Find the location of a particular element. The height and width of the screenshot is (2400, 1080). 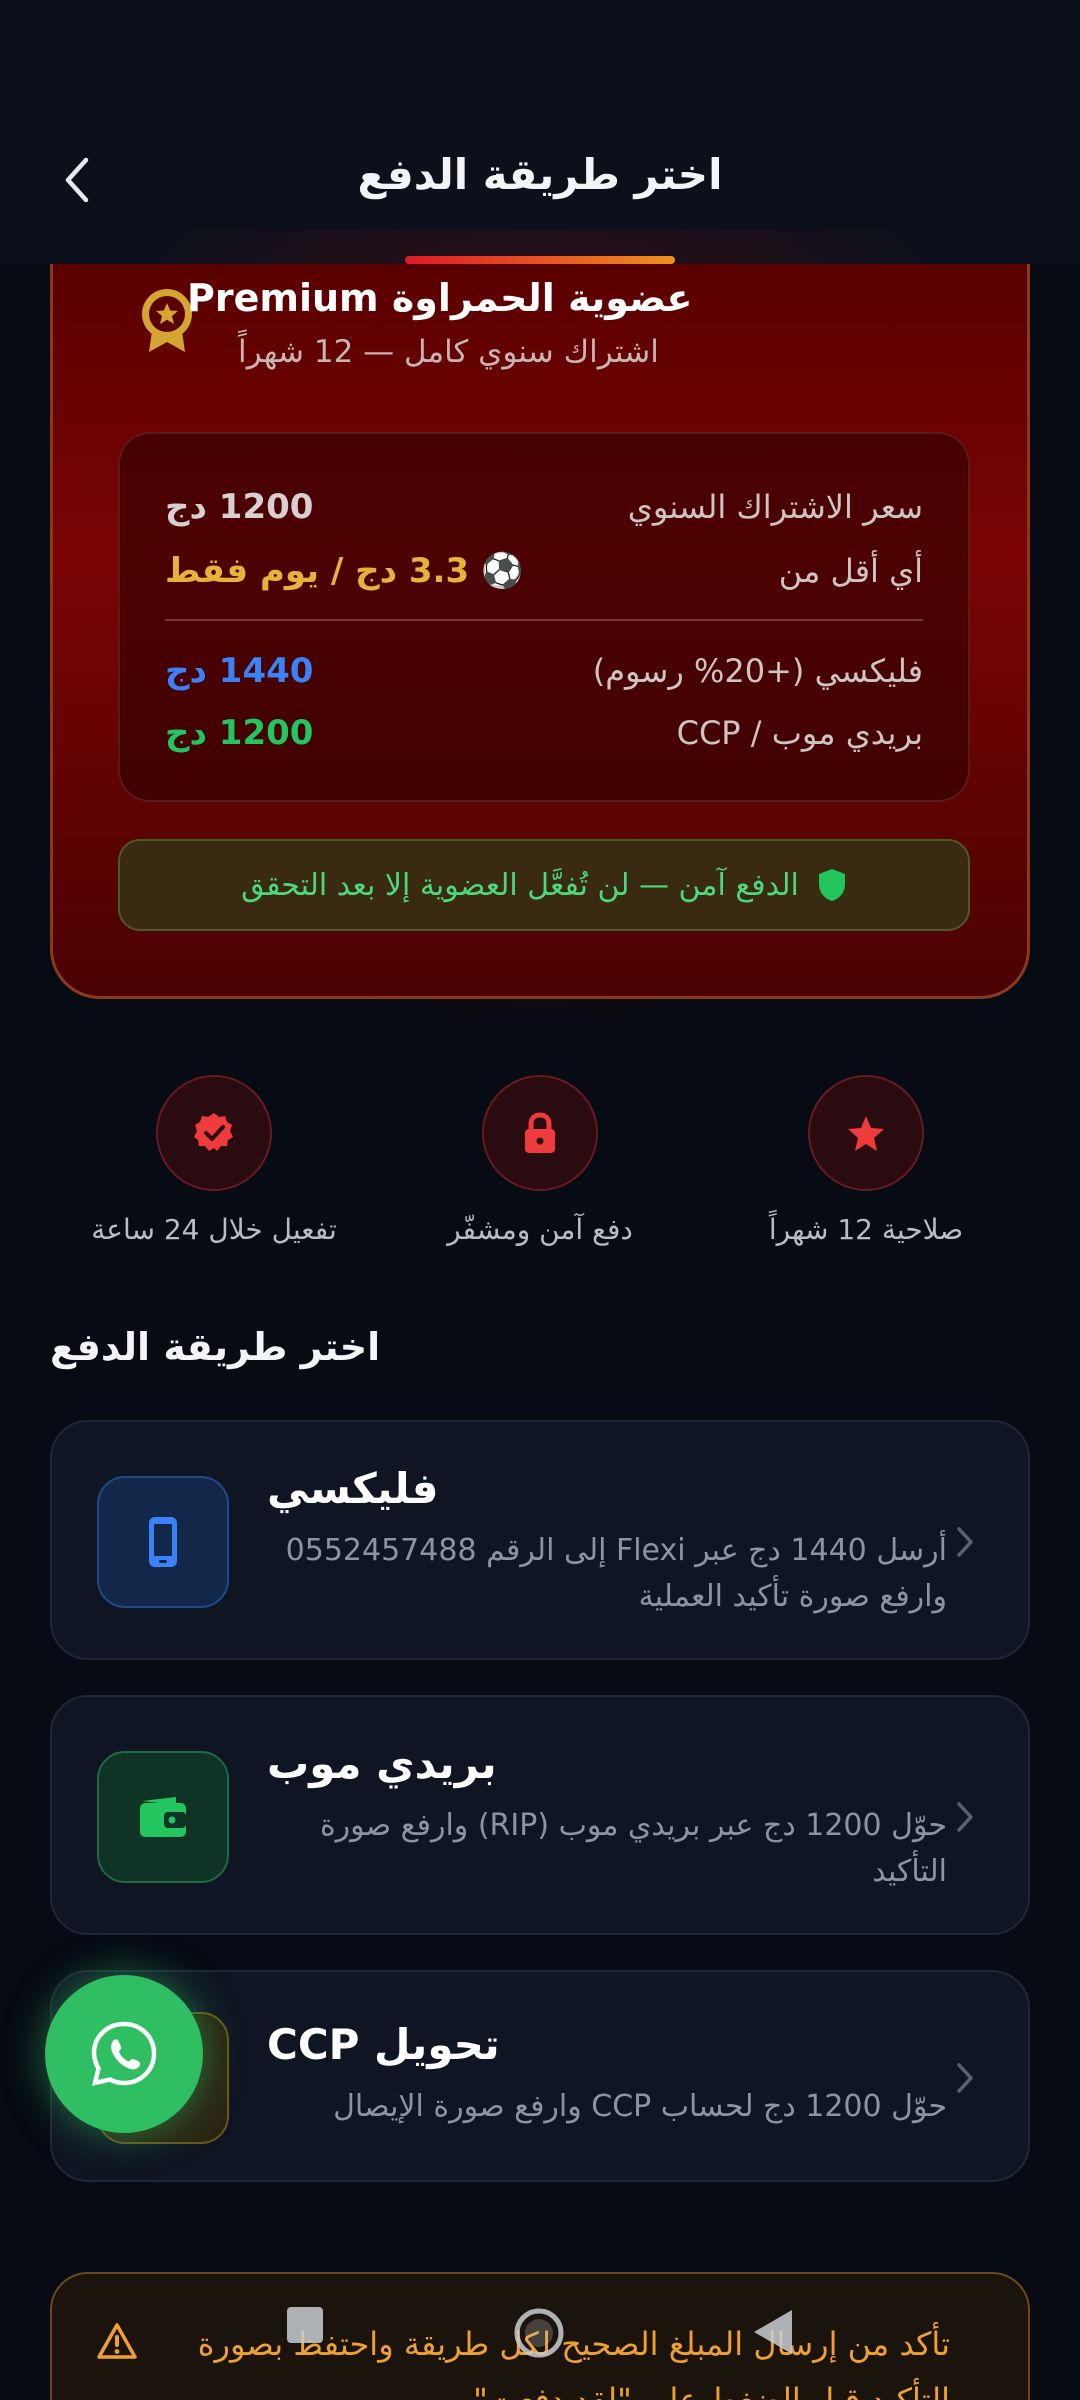

feature-secure: دفع آمن ومشفّر is located at coordinates (540, 1160).